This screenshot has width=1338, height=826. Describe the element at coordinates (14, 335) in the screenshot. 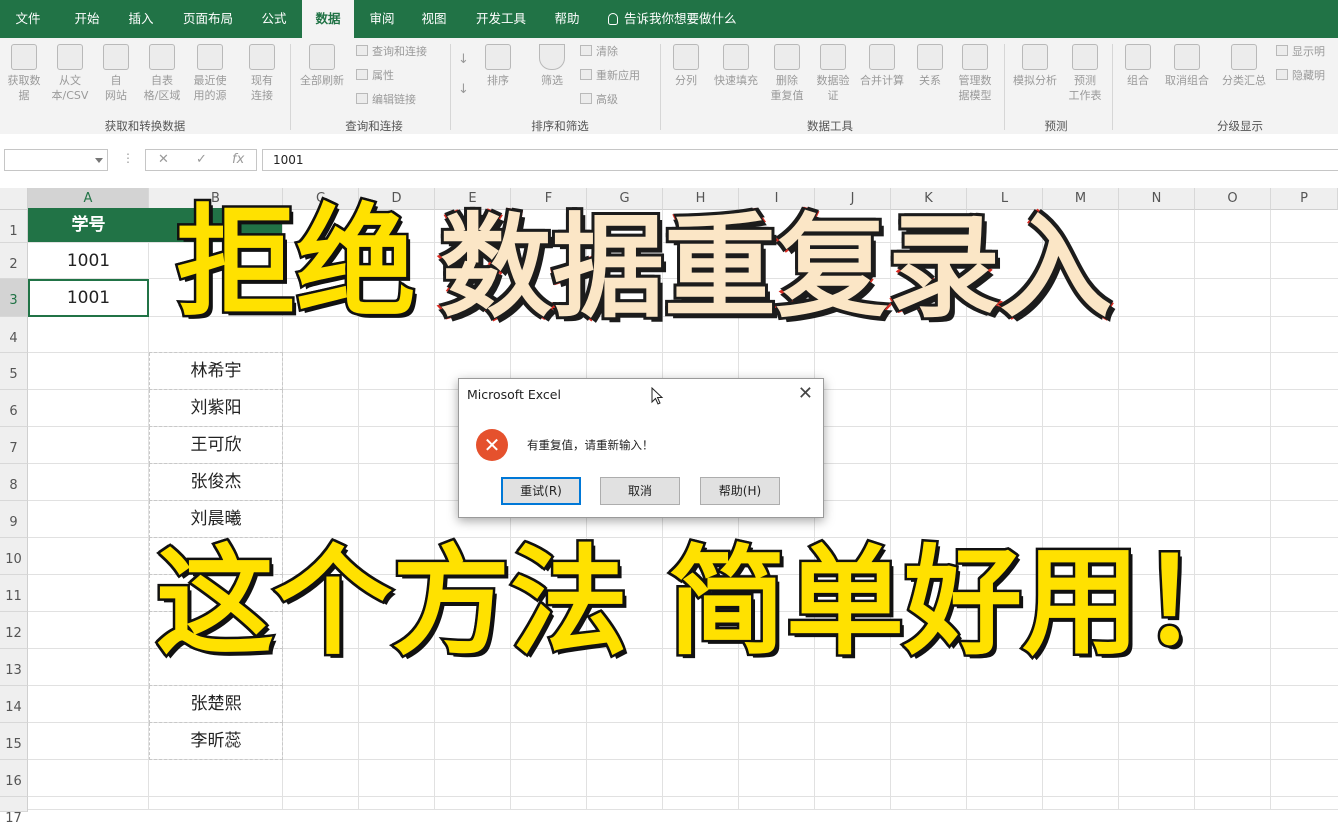

I see `row-header-4: 4` at that location.